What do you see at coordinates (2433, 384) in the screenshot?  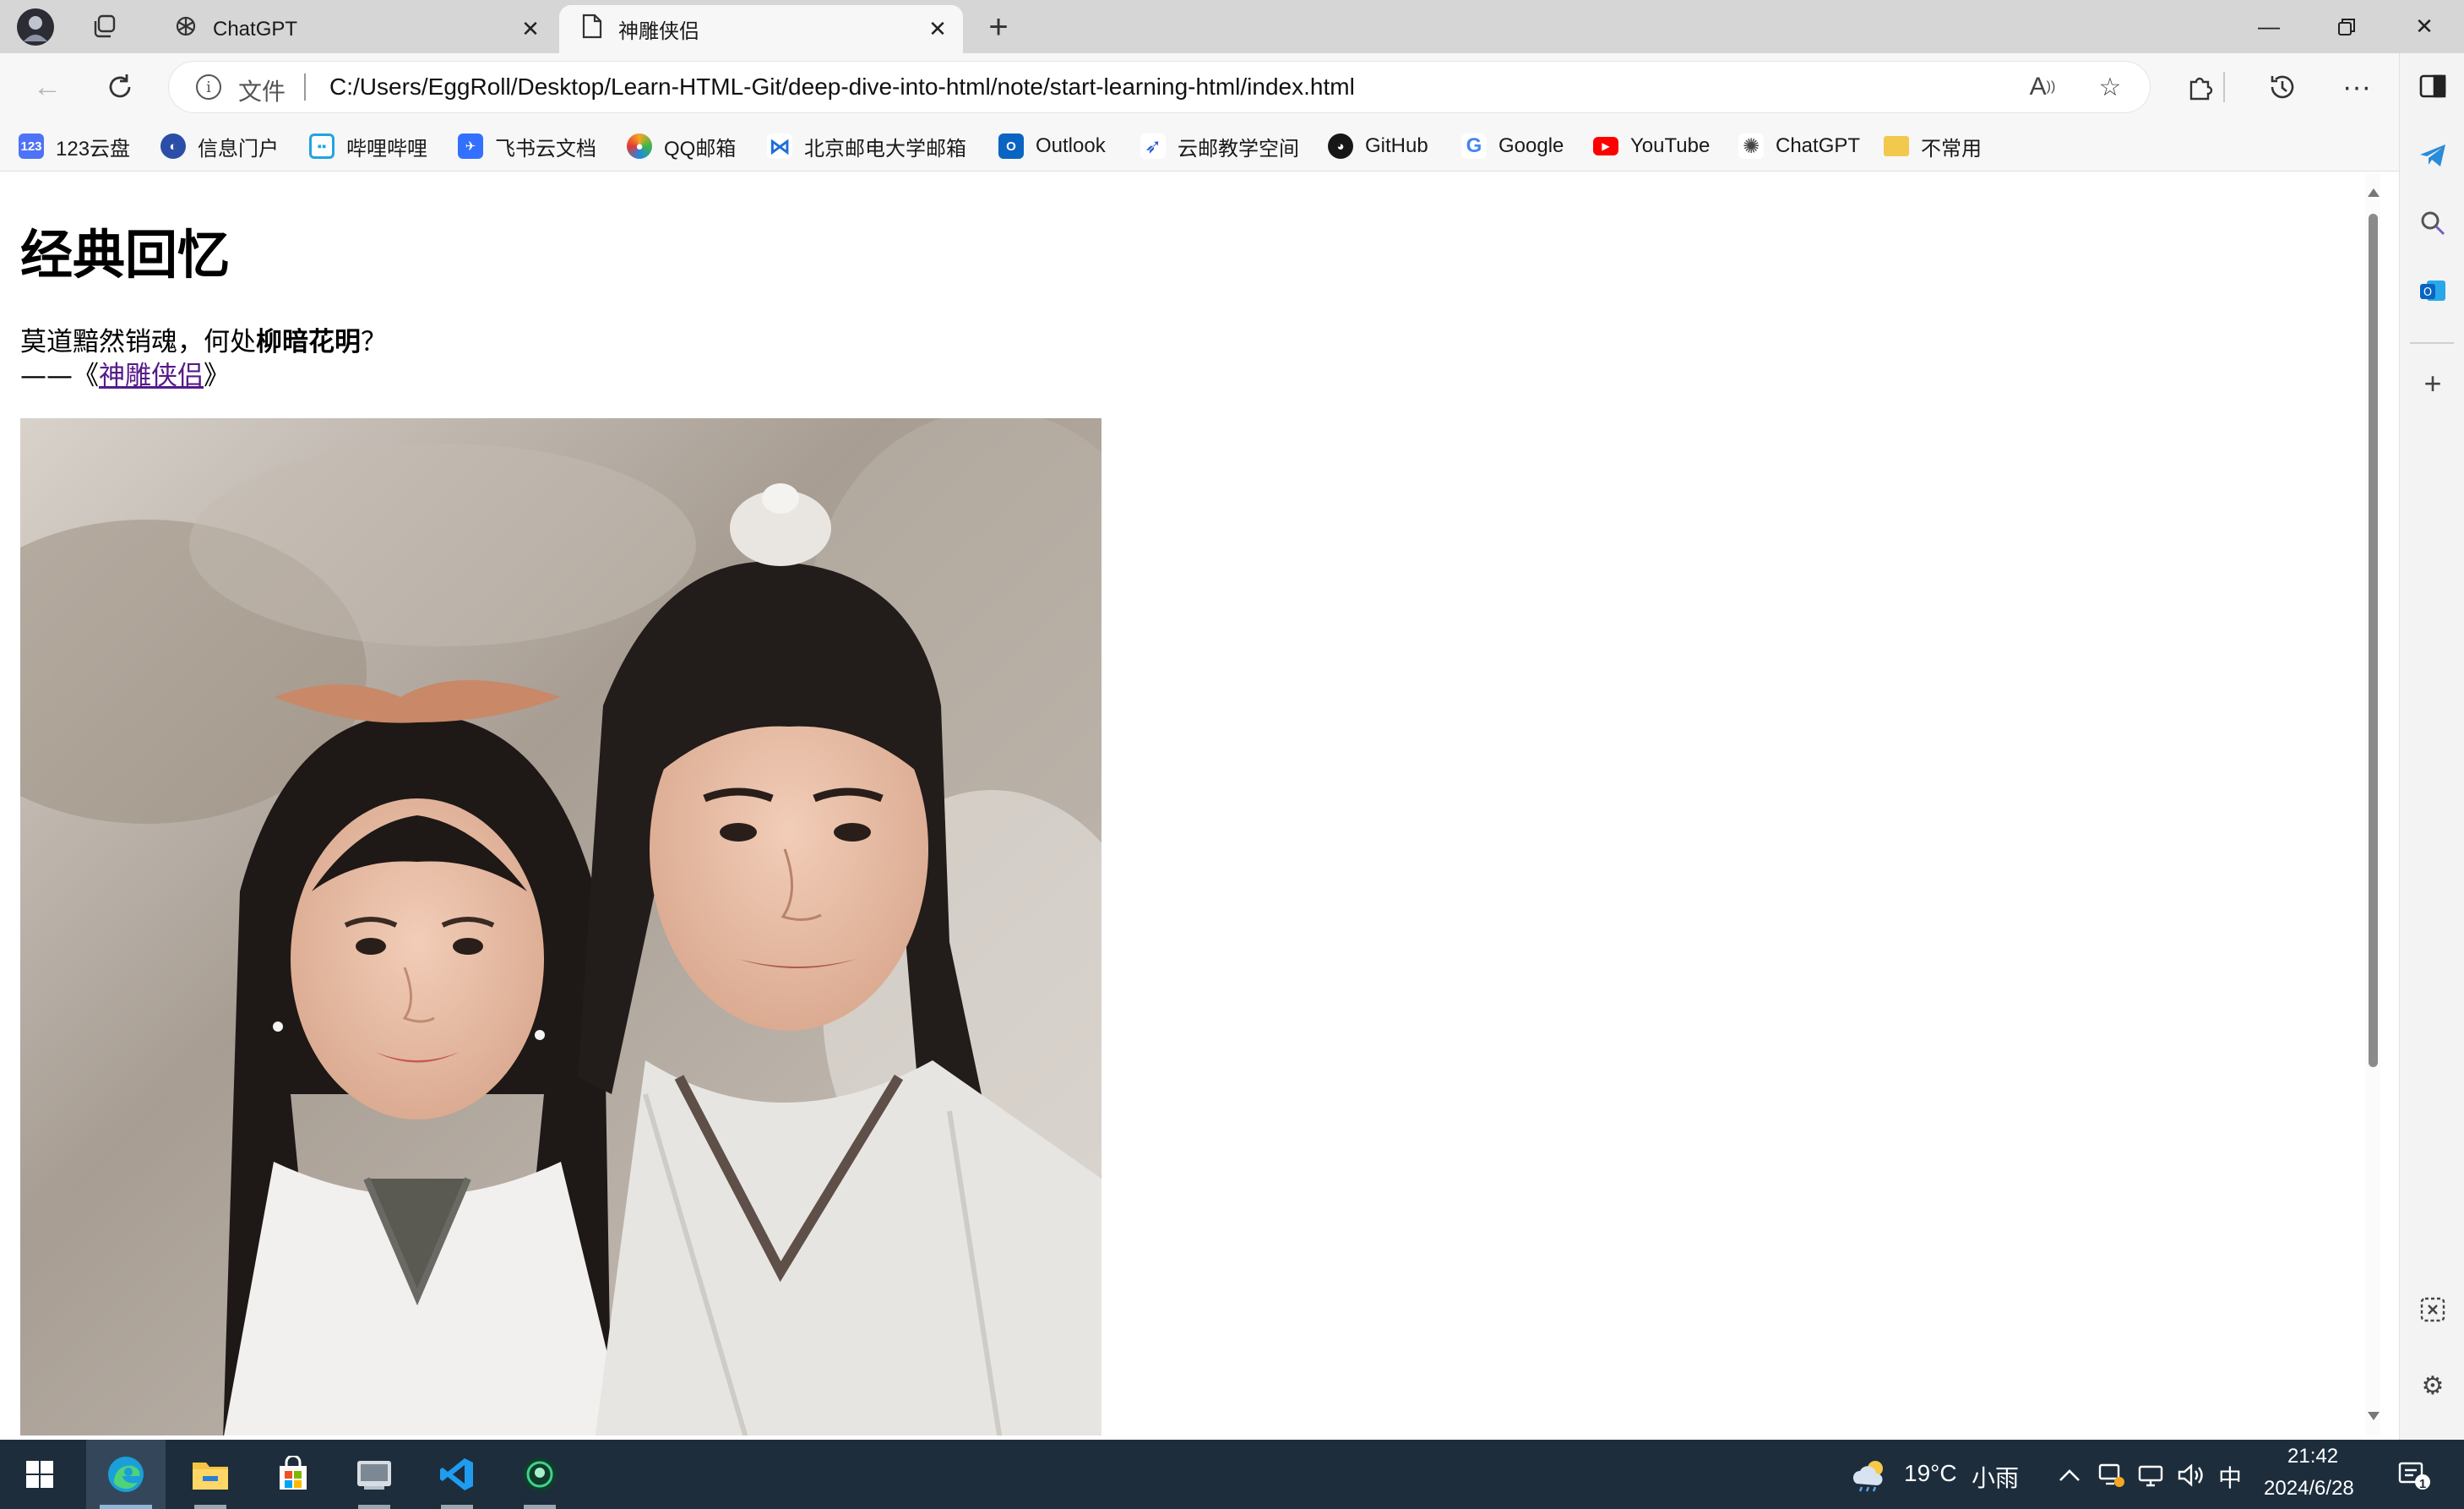 I see `add-icon: +` at bounding box center [2433, 384].